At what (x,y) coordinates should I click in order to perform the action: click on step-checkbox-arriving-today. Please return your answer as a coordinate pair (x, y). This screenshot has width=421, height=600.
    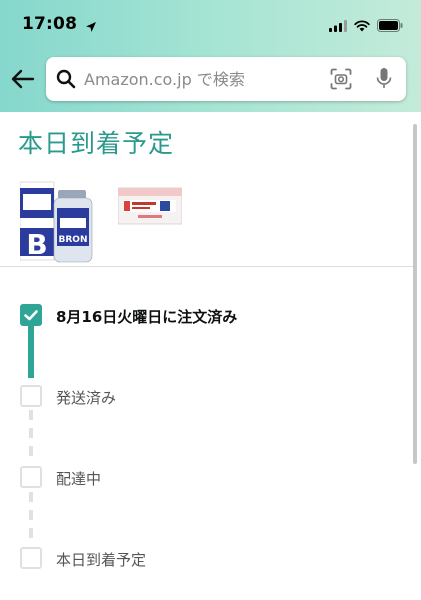
    Looking at the image, I should click on (31, 558).